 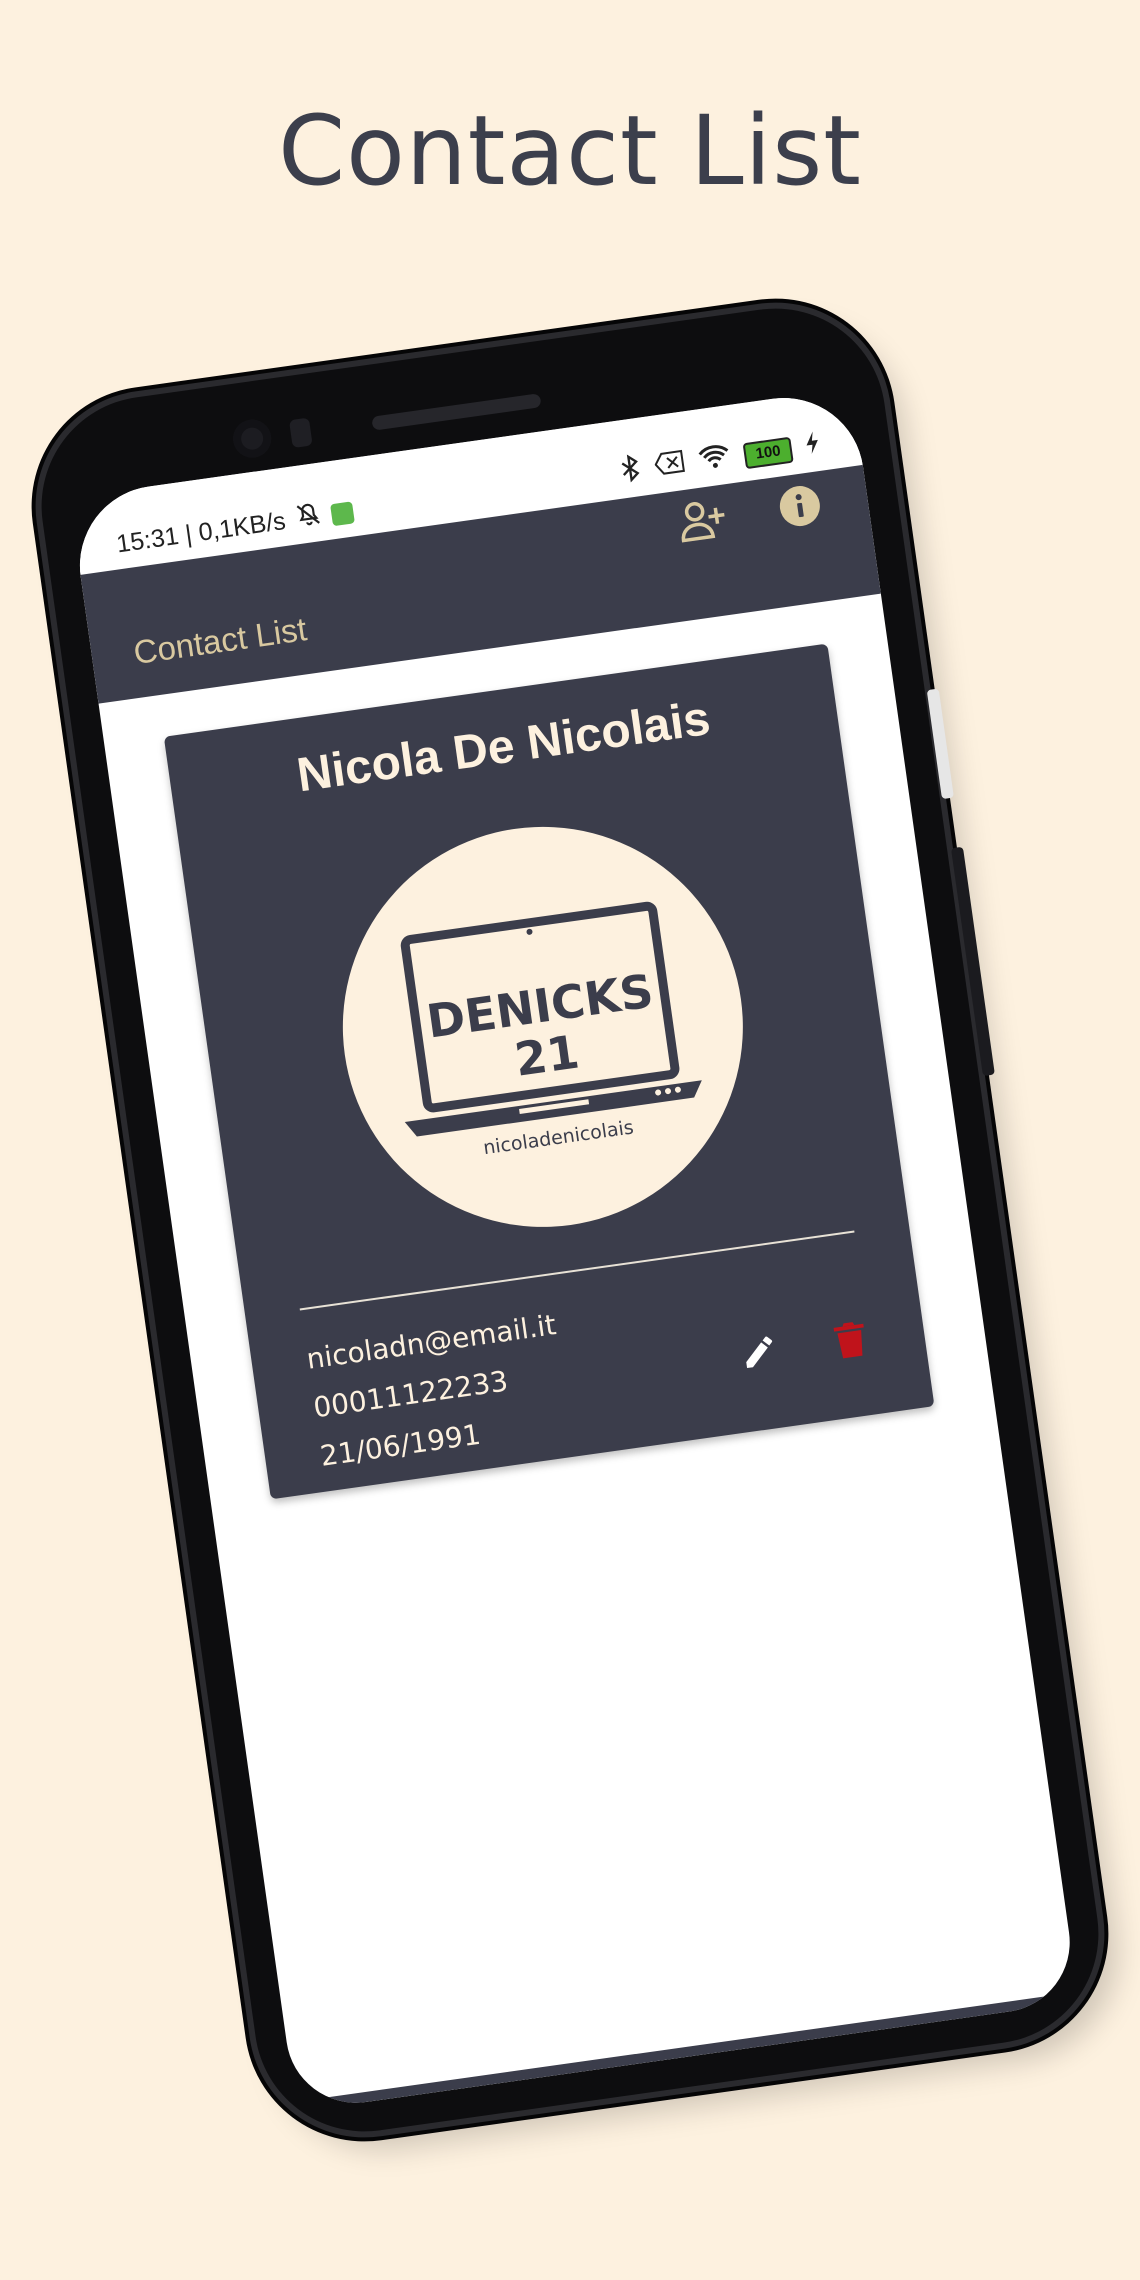 I want to click on add-contact-button, so click(x=703, y=522).